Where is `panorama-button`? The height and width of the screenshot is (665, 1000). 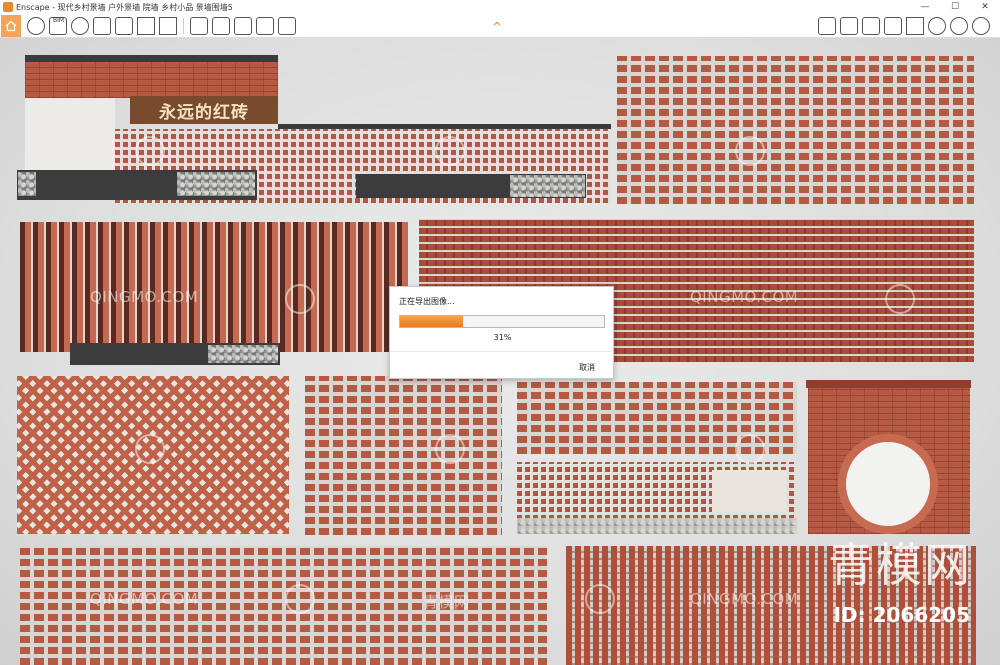 panorama-button is located at coordinates (265, 25).